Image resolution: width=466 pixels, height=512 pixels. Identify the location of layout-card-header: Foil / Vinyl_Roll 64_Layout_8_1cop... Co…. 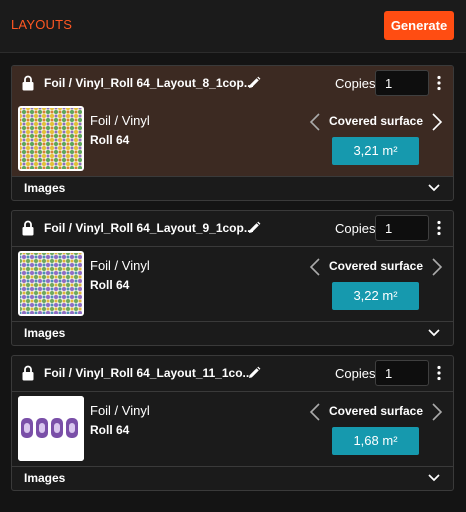
(232, 84).